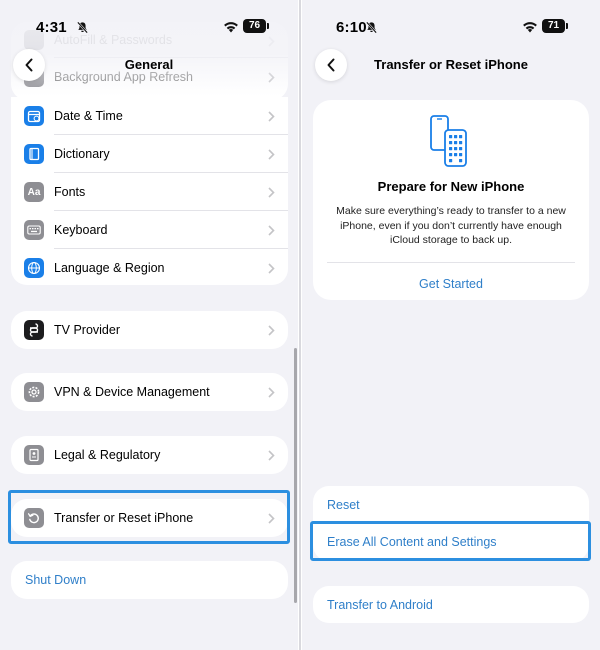  I want to click on sidebar-item-tv-provider: TV Provider, so click(149, 330).